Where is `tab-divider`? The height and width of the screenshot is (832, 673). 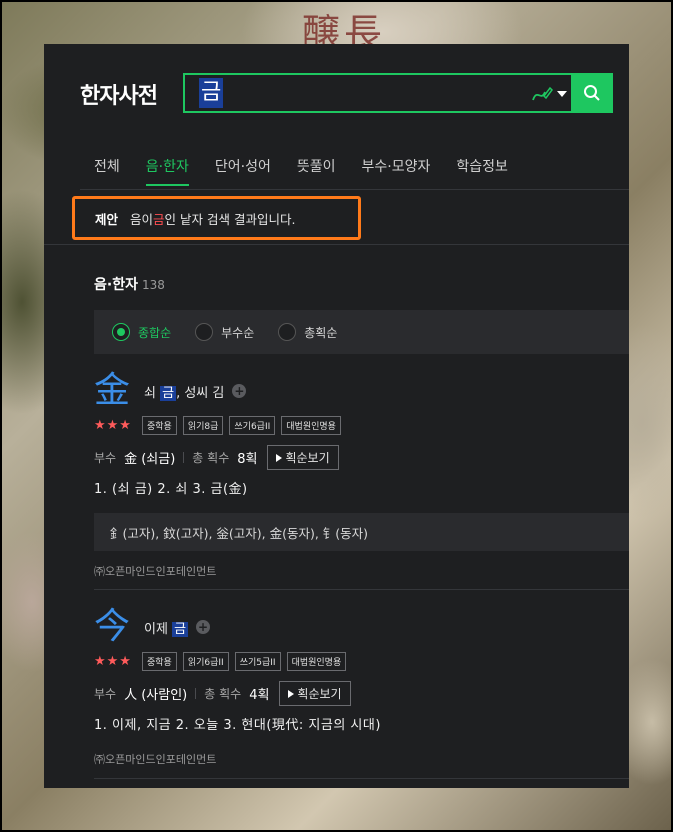 tab-divider is located at coordinates (354, 189).